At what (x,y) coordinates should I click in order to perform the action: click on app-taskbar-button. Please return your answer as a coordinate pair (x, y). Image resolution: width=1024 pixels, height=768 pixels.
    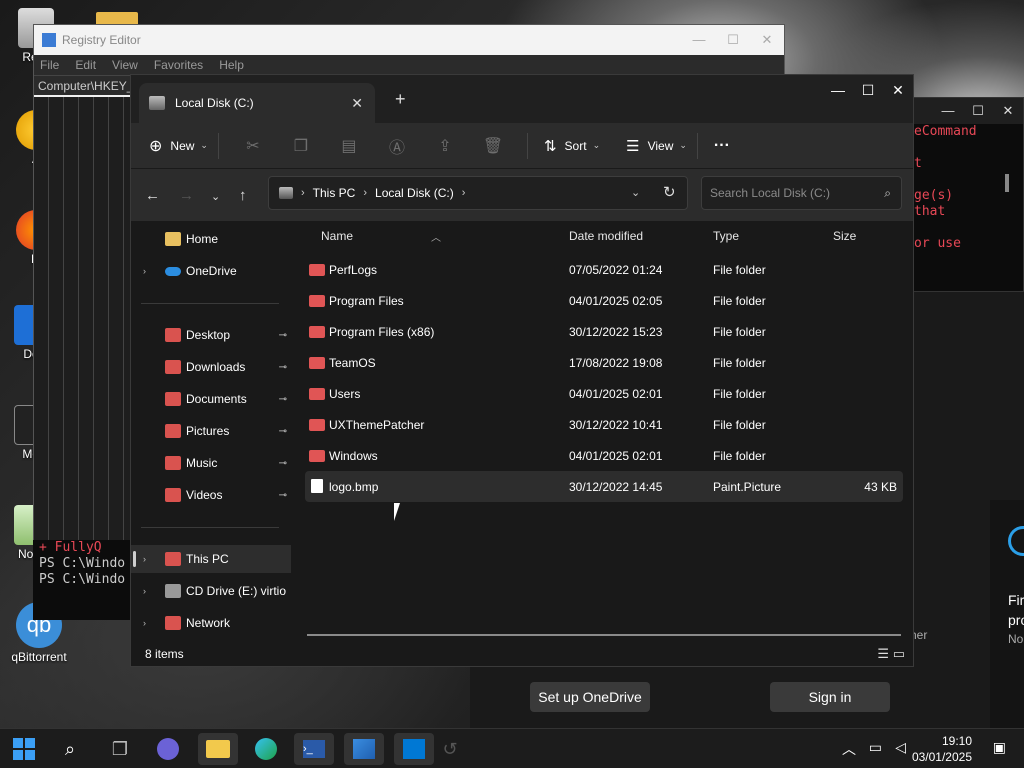
    Looking at the image, I should click on (414, 749).